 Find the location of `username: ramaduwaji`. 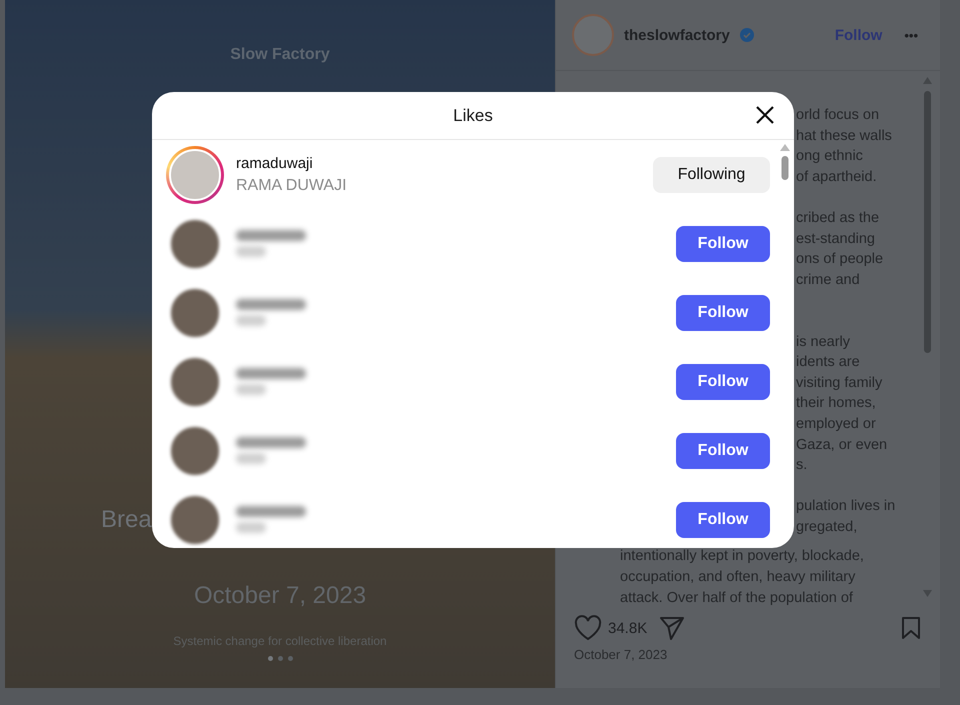

username: ramaduwaji is located at coordinates (291, 163).